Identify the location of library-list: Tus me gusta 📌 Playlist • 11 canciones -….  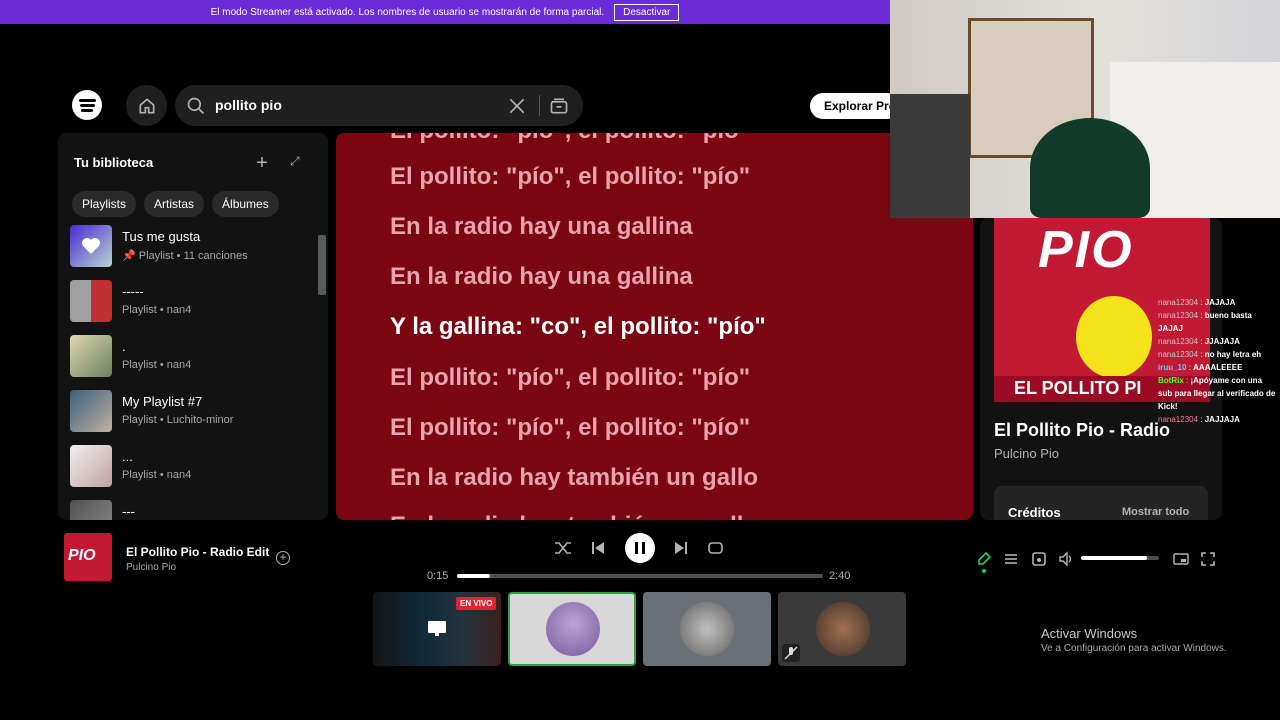
(195, 372).